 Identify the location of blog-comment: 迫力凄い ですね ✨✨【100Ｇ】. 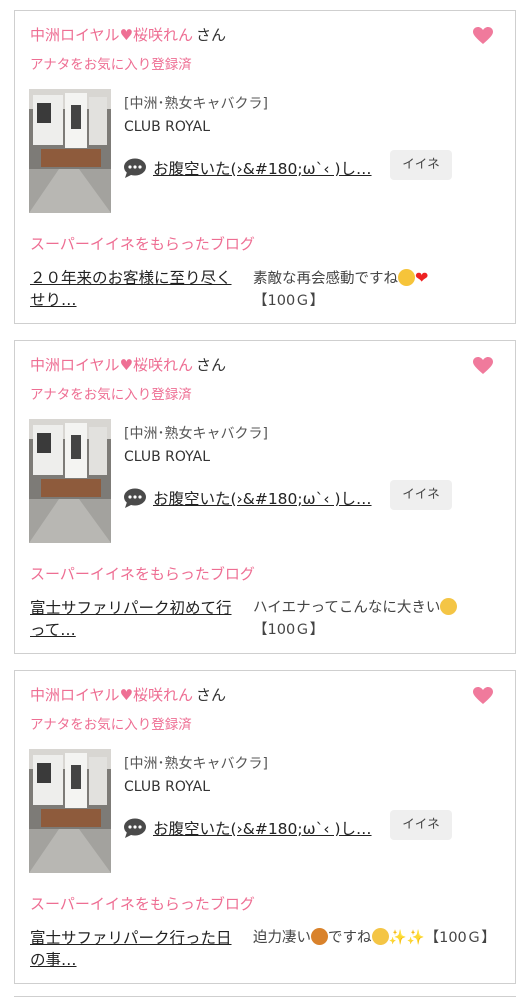
(381, 938).